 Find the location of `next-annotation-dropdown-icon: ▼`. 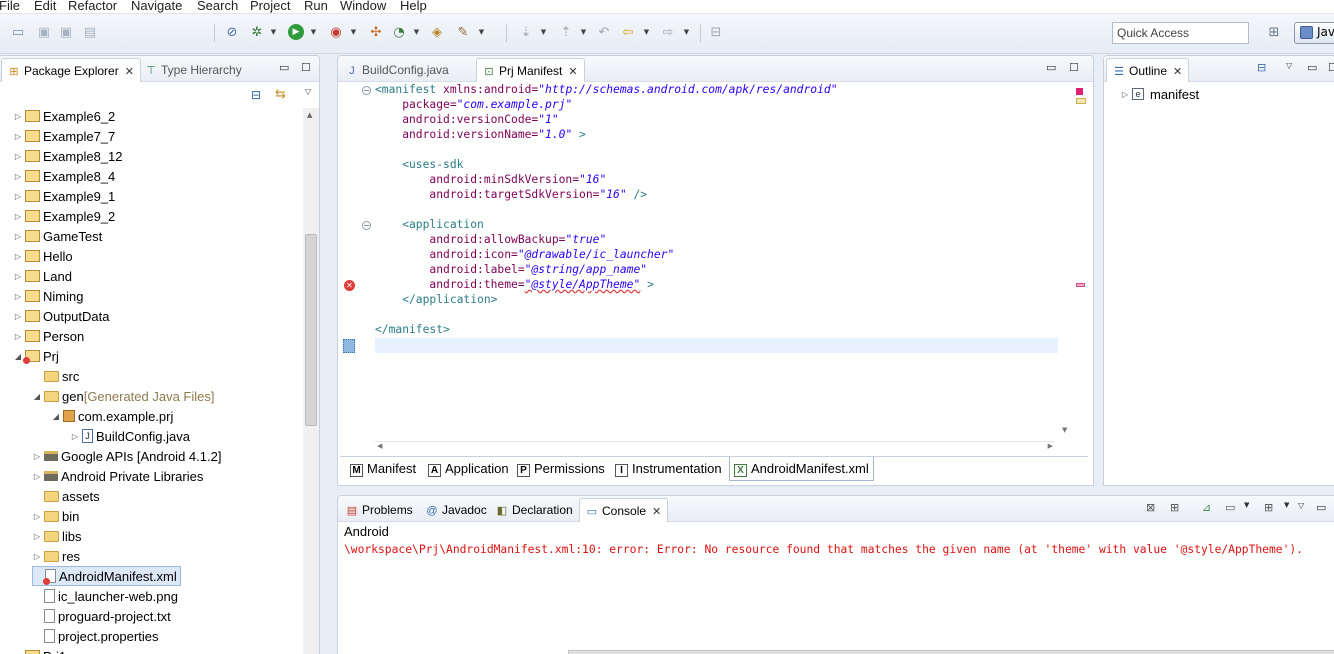

next-annotation-dropdown-icon: ▼ is located at coordinates (543, 32).